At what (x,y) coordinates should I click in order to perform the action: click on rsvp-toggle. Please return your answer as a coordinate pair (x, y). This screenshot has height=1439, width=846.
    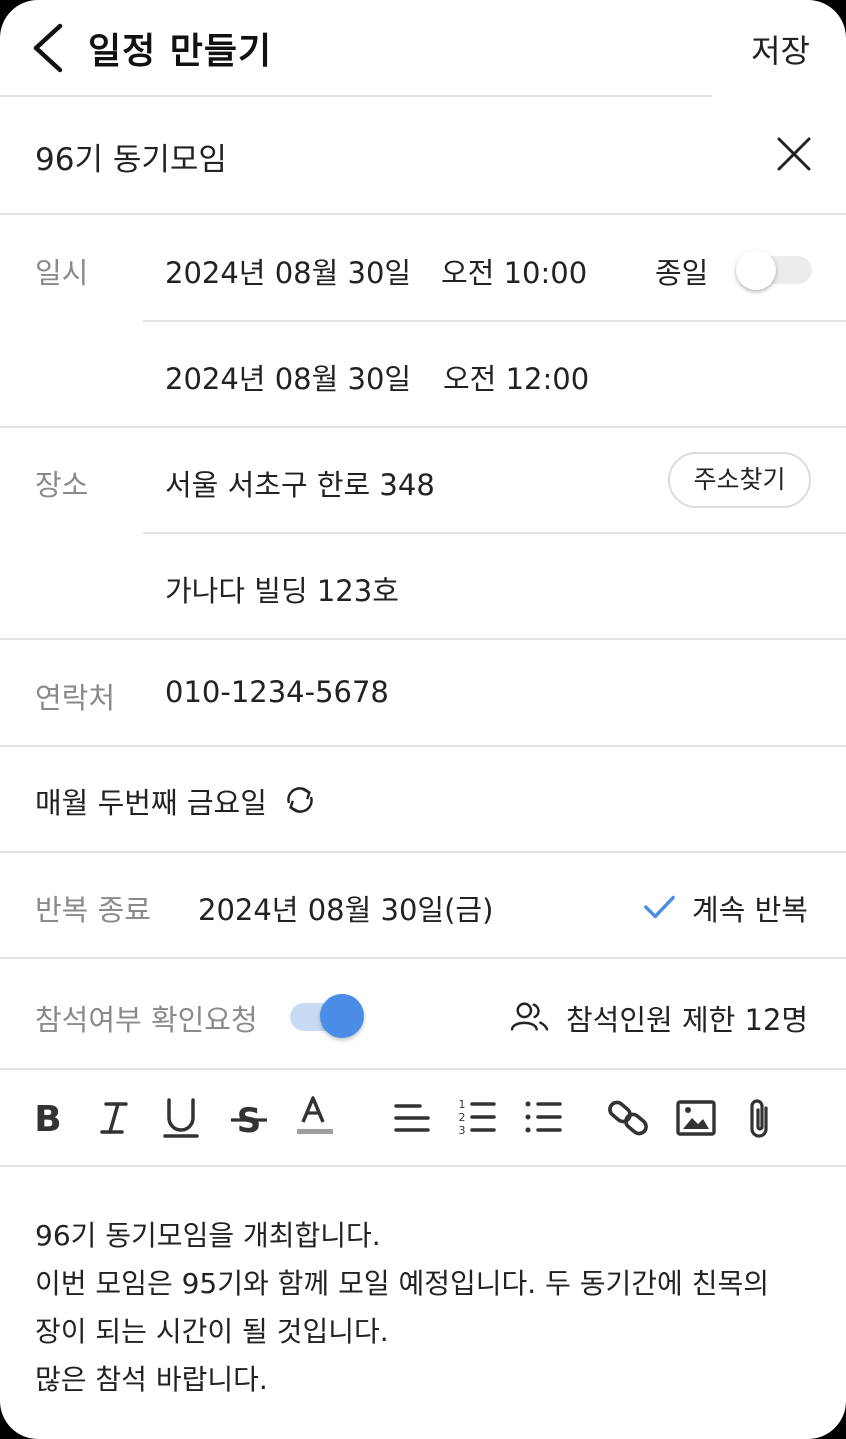
    Looking at the image, I should click on (328, 1016).